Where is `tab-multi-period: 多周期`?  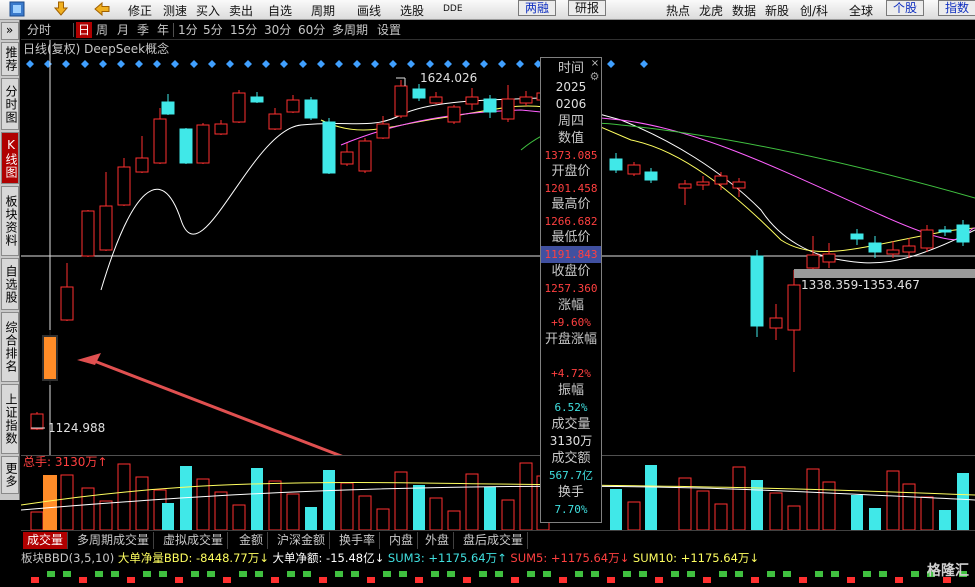
tab-multi-period: 多周期 is located at coordinates (350, 30).